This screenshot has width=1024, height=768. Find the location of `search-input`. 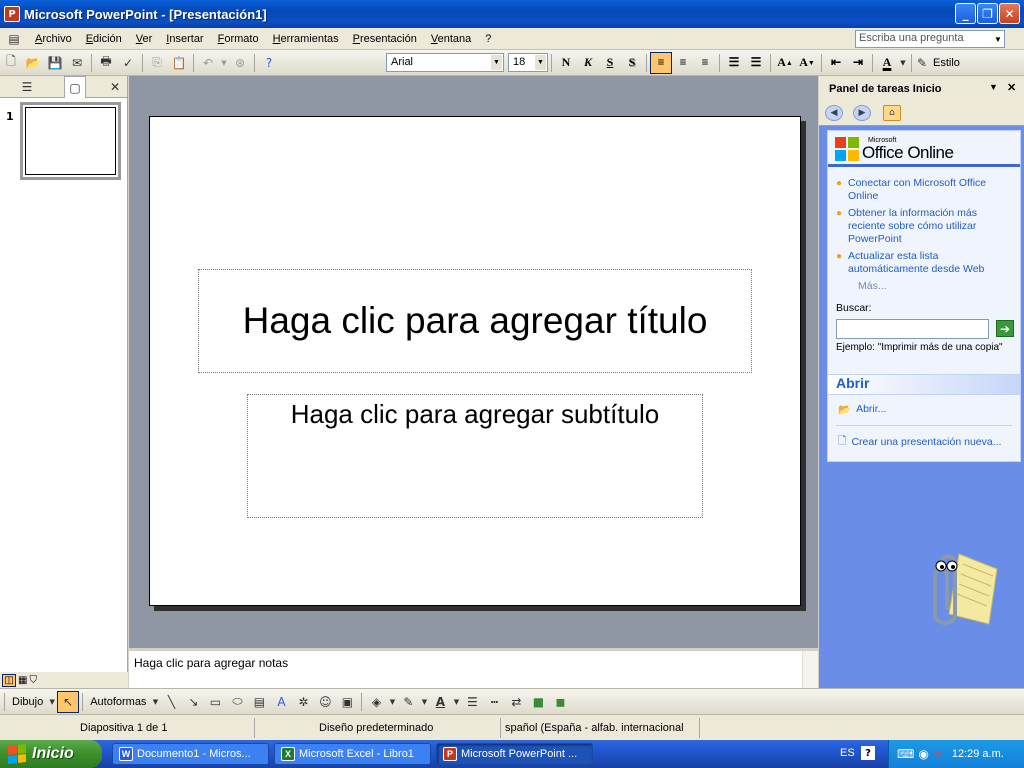

search-input is located at coordinates (912, 329).